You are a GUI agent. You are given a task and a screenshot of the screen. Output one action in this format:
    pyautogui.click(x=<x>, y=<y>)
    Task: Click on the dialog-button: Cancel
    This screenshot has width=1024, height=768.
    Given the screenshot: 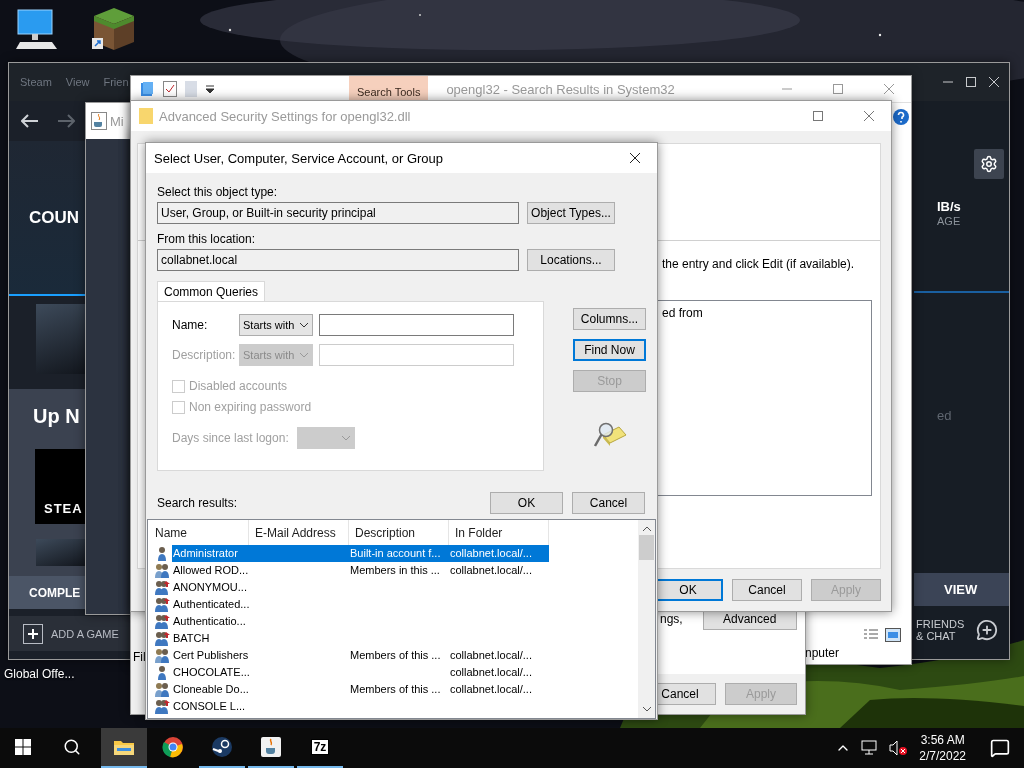 What is the action you would take?
    pyautogui.click(x=767, y=590)
    